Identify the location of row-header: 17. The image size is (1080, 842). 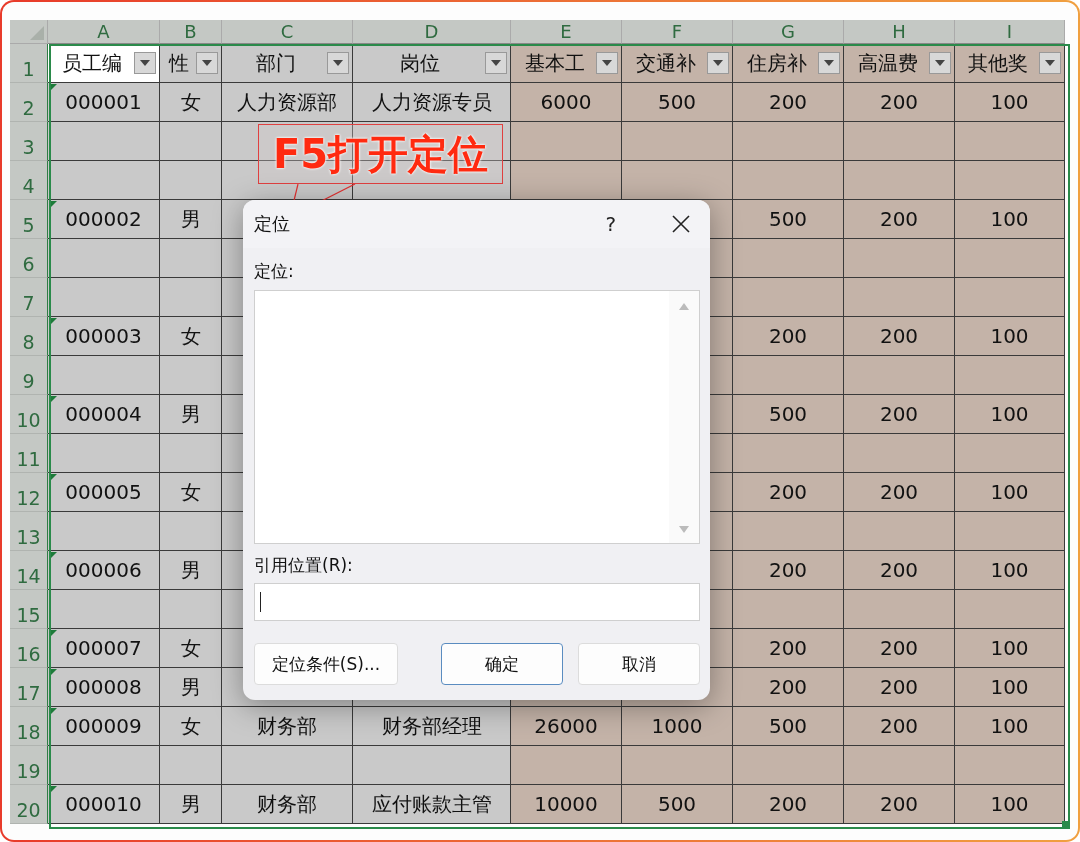
(29, 687).